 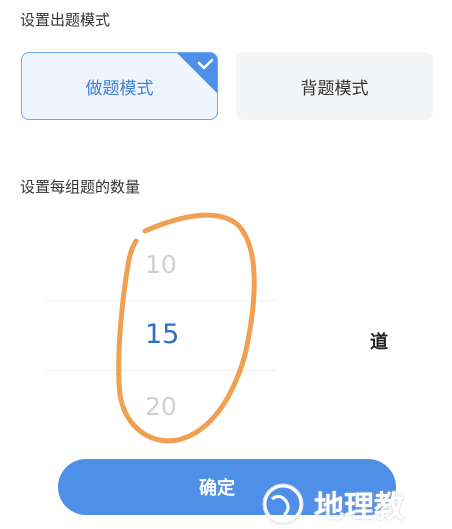 I want to click on count-unit-label: 道, so click(x=379, y=342).